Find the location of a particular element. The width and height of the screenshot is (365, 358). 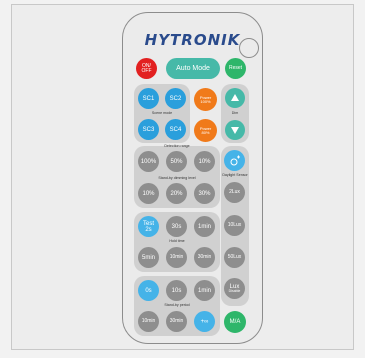

standby-dim-30-button: 30% is located at coordinates (204, 193).